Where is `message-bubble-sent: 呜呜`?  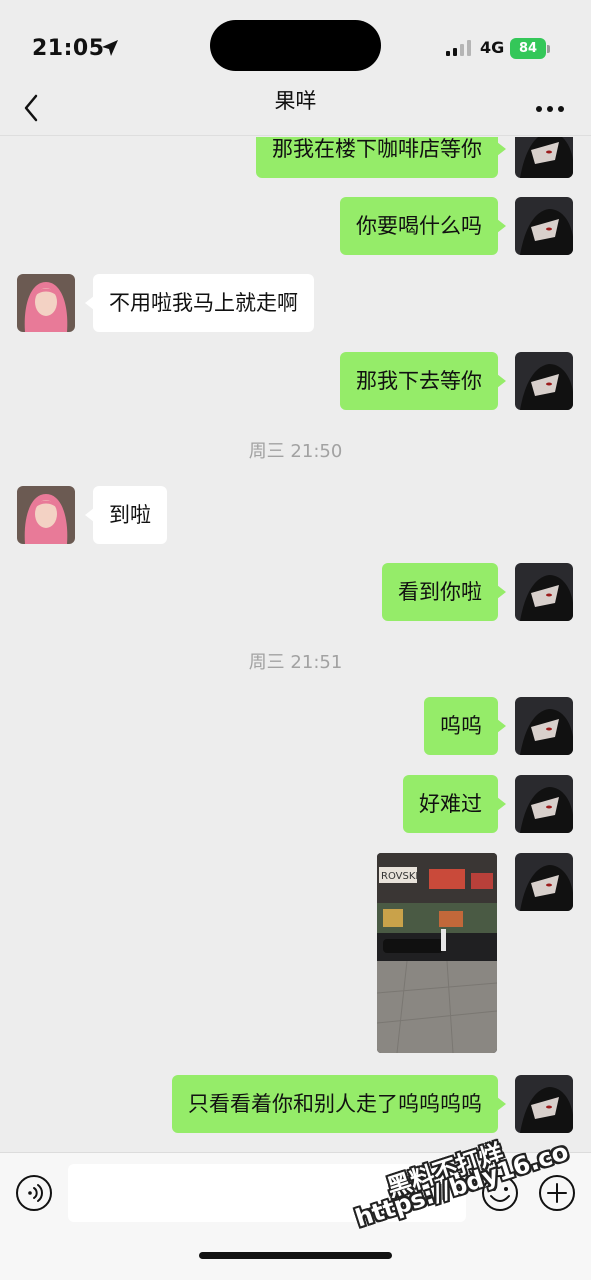
message-bubble-sent: 呜呜 is located at coordinates (465, 726).